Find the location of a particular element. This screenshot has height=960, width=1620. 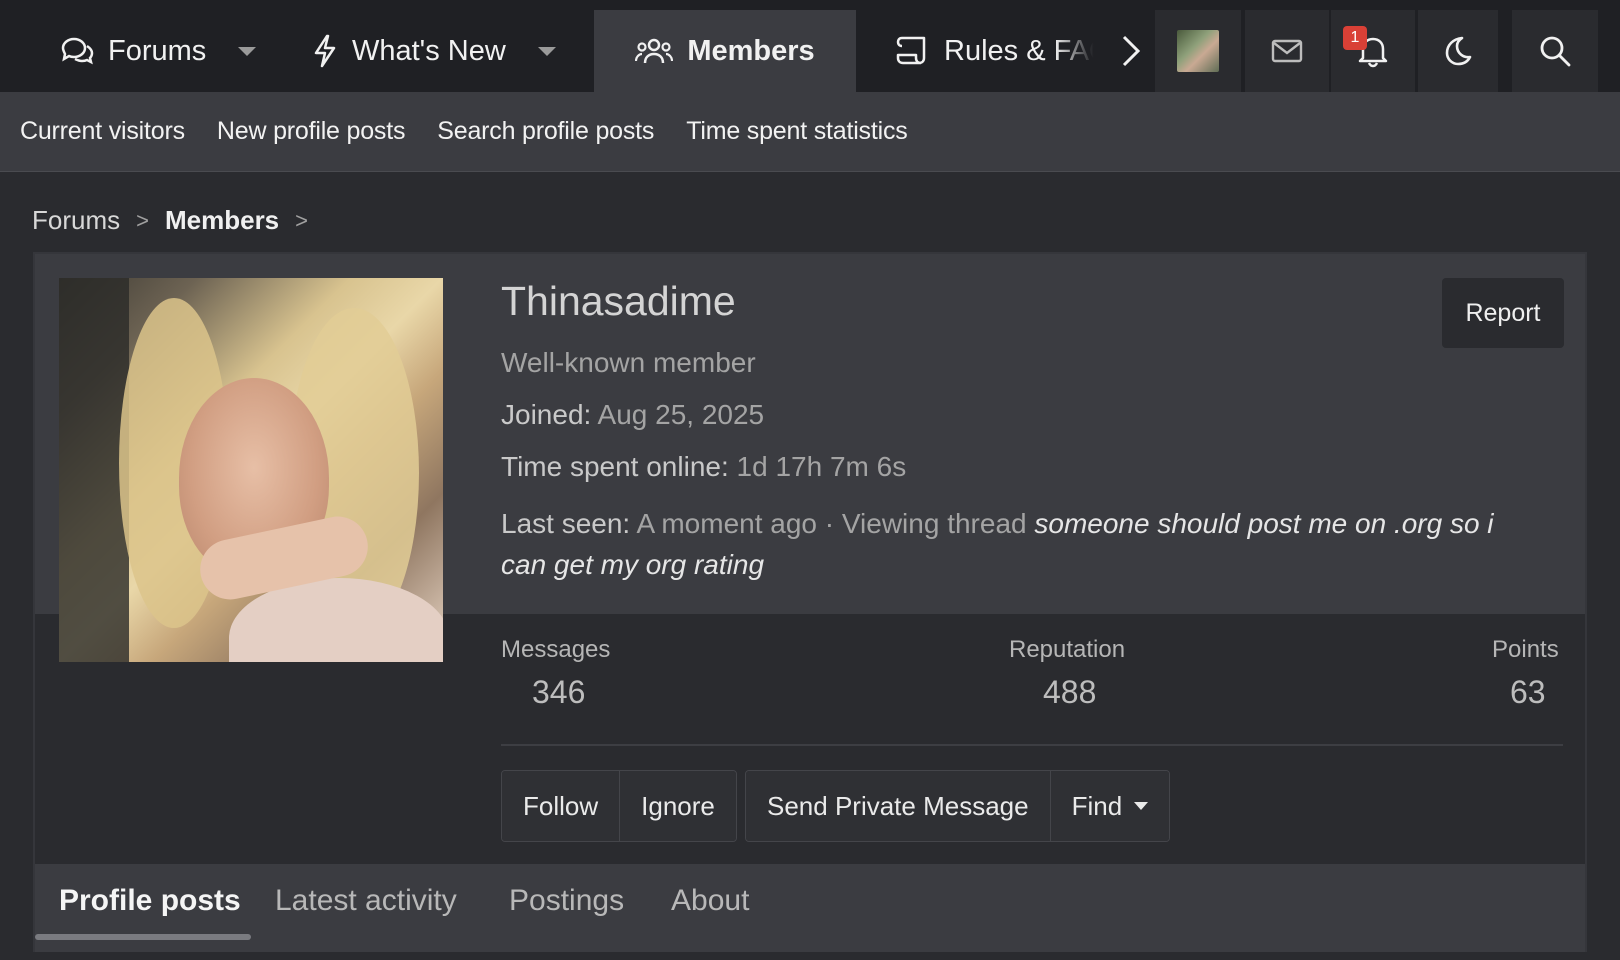

ignore-button: Ignore is located at coordinates (678, 806).